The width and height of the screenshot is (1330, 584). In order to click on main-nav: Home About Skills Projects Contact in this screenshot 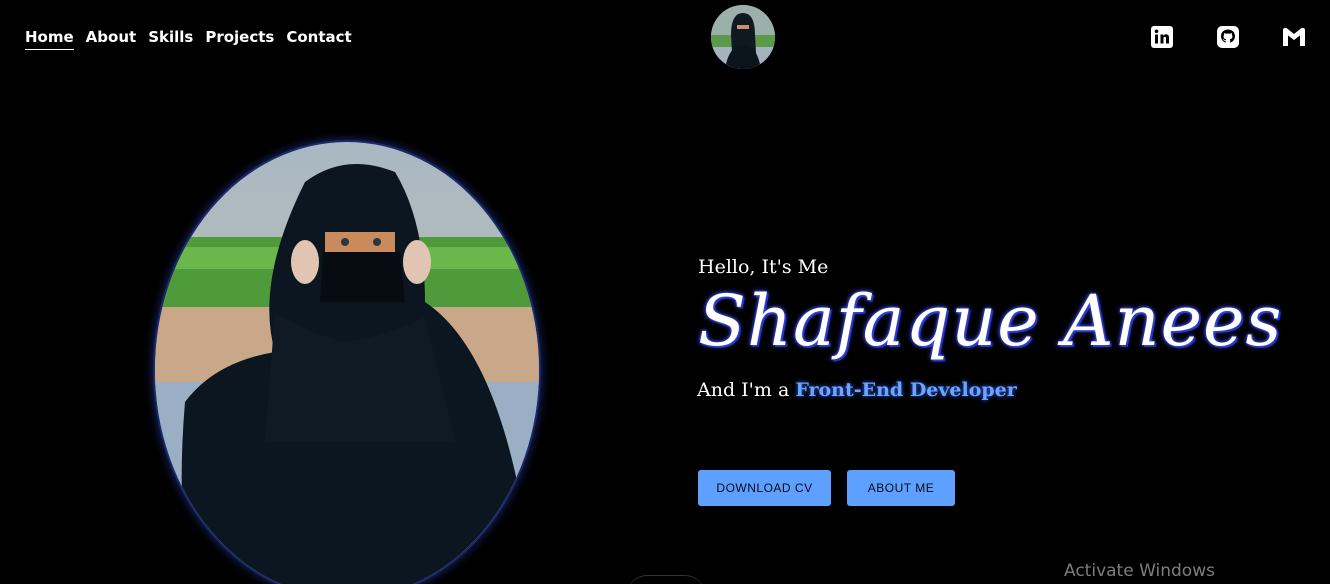, I will do `click(188, 39)`.